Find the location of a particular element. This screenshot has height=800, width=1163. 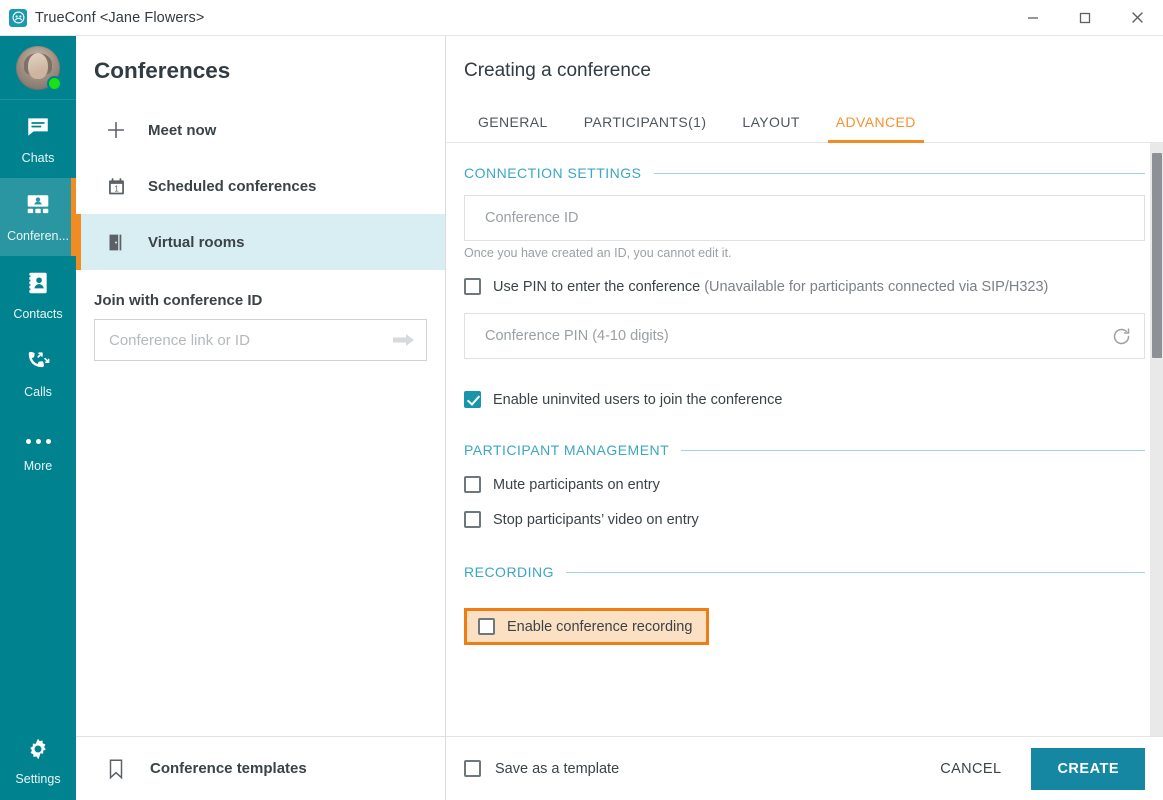

sidebar-item-label: Contacts is located at coordinates (38, 313).